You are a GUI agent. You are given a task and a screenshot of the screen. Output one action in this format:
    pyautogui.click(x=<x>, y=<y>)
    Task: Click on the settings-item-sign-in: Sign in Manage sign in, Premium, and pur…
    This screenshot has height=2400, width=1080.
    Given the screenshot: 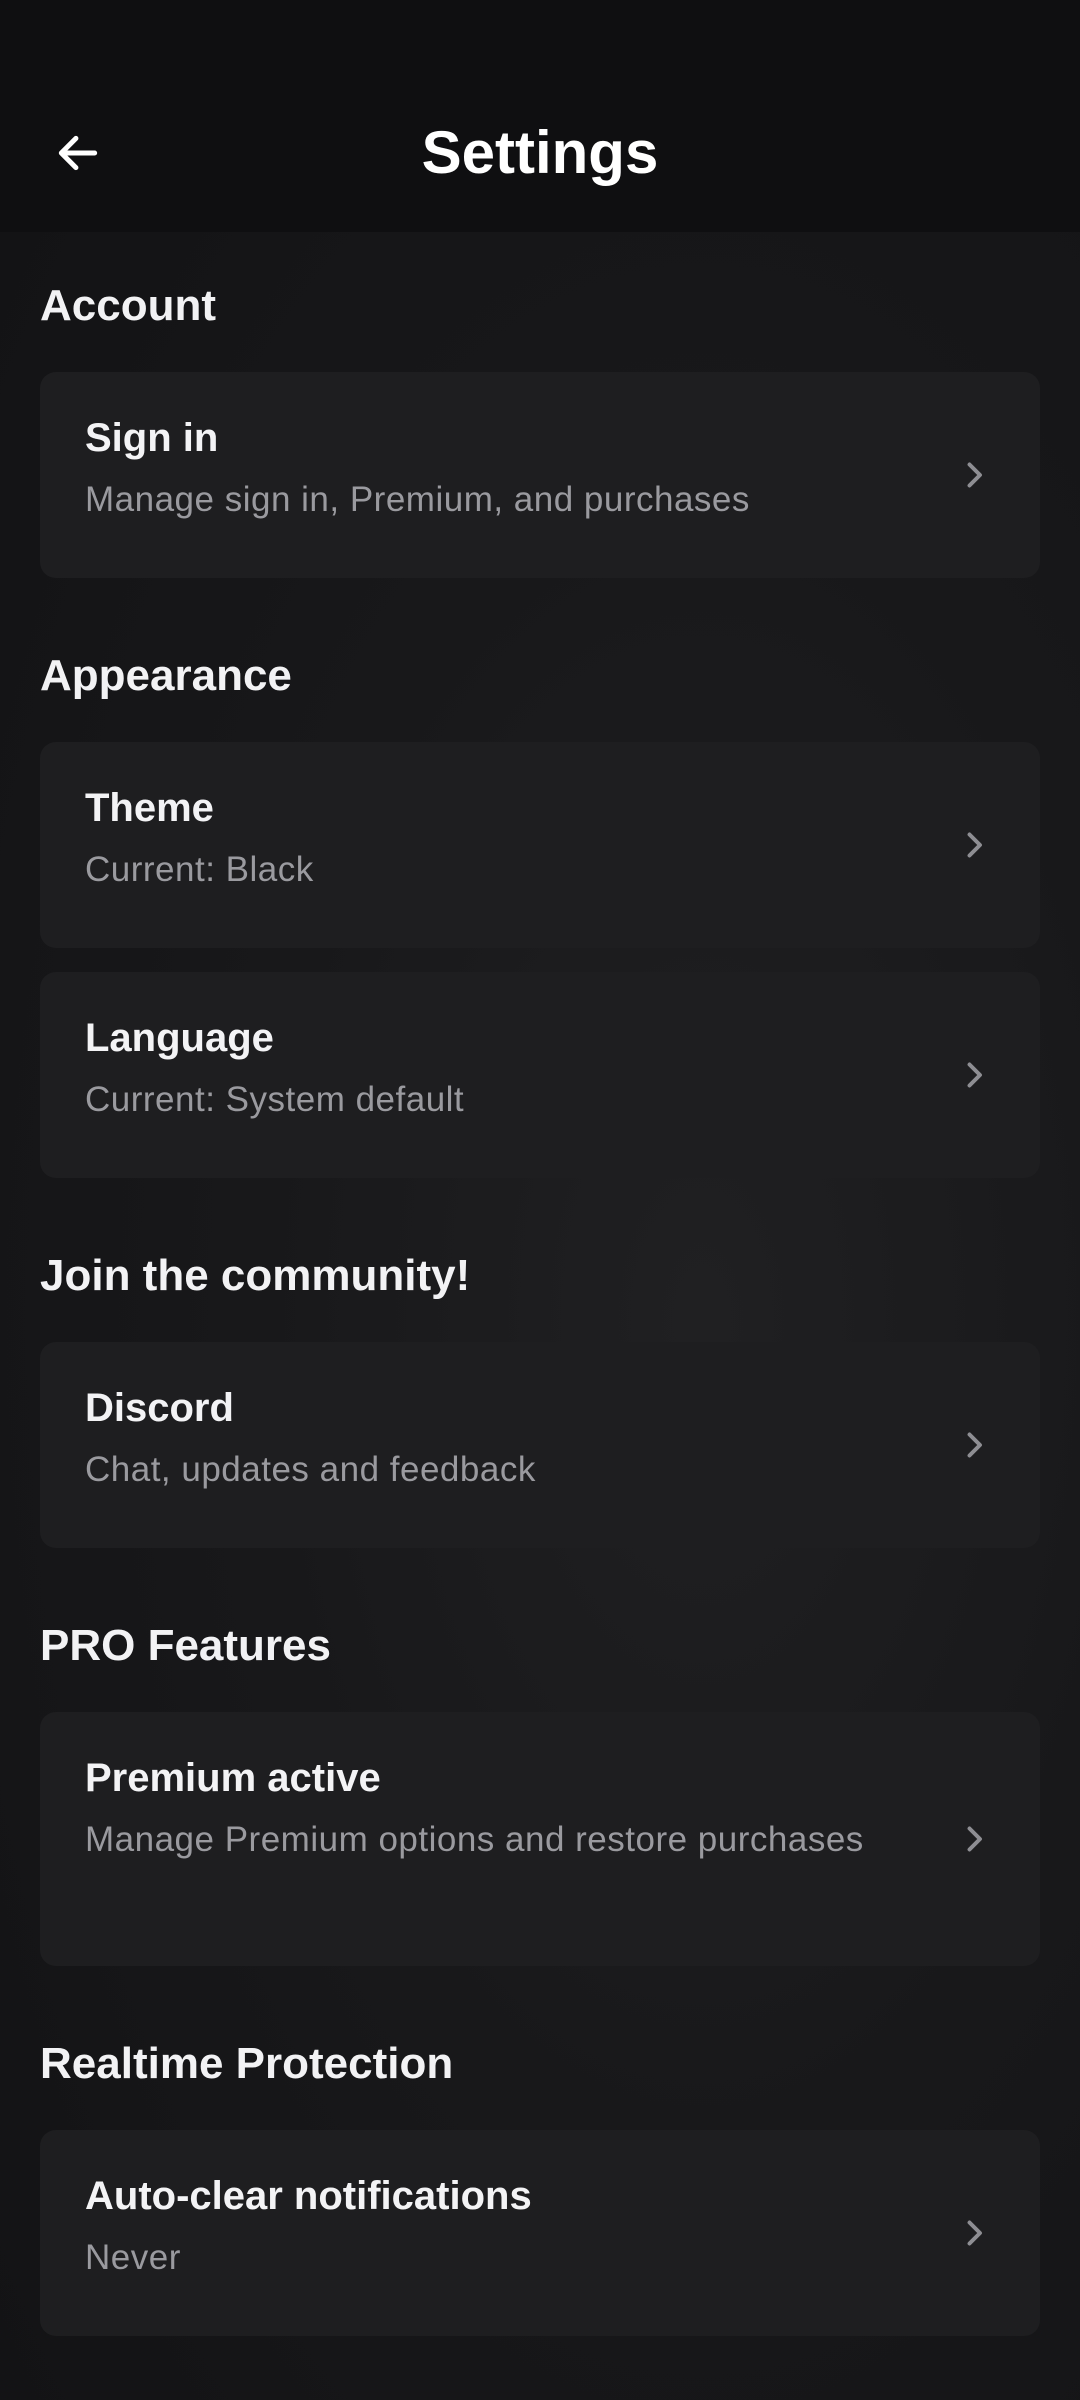 What is the action you would take?
    pyautogui.click(x=540, y=475)
    